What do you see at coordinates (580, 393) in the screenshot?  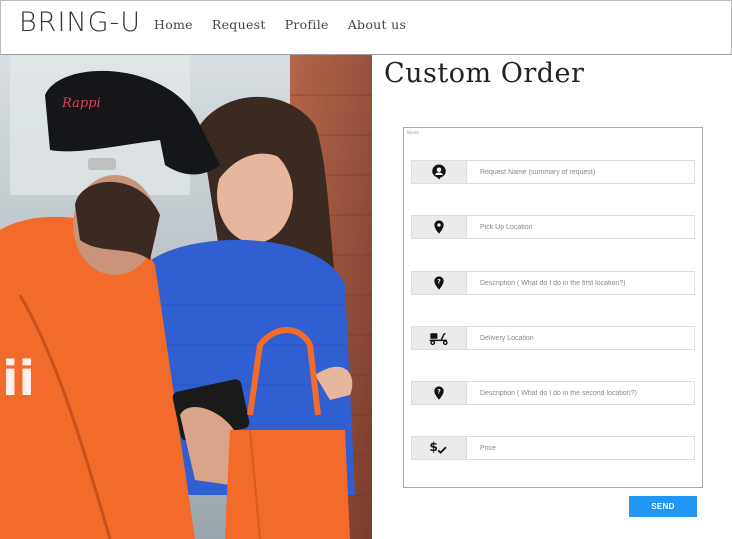 I see `second-description-input` at bounding box center [580, 393].